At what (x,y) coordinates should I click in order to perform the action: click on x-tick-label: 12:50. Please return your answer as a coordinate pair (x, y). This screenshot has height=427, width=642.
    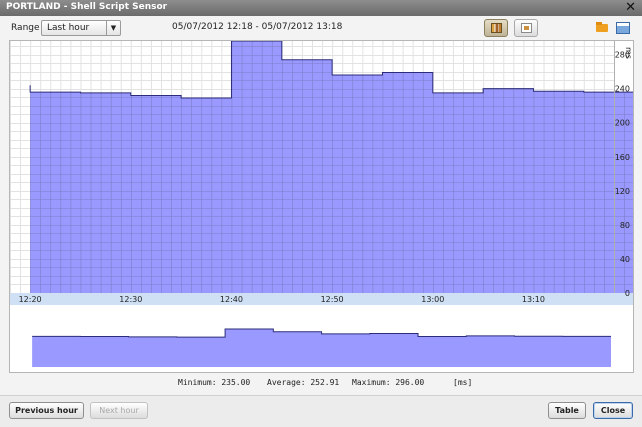
    Looking at the image, I should click on (332, 299).